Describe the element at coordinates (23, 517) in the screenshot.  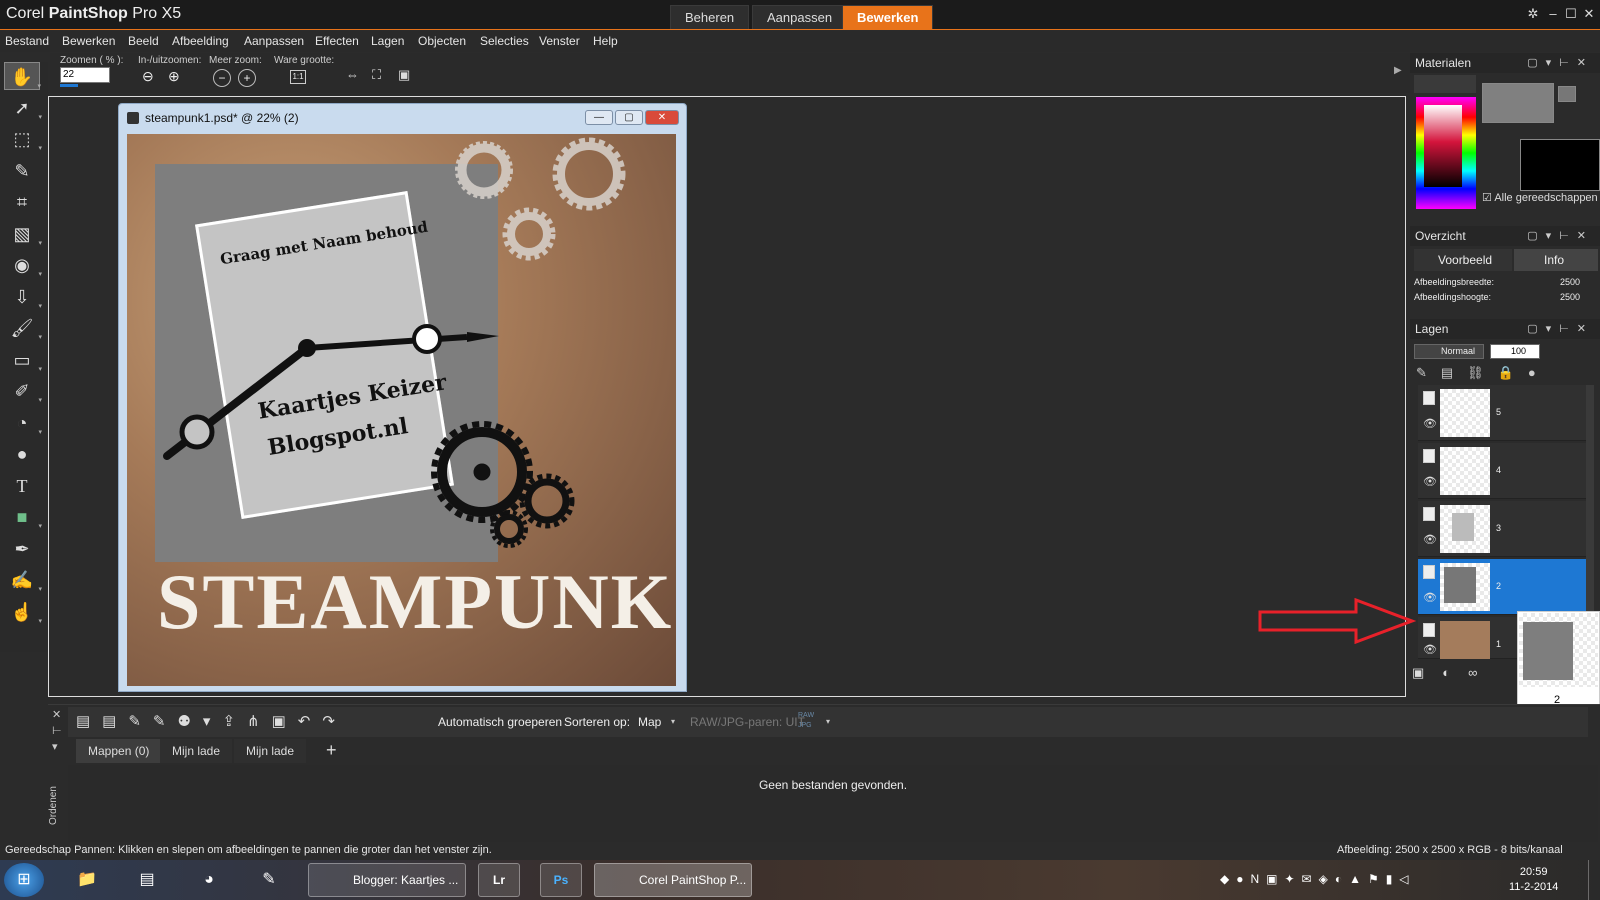
I see `shape-tool-icon: ■ ▾` at that location.